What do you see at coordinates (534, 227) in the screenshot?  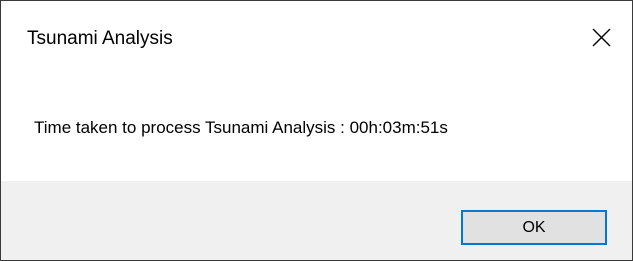 I see `ok-button: OK` at bounding box center [534, 227].